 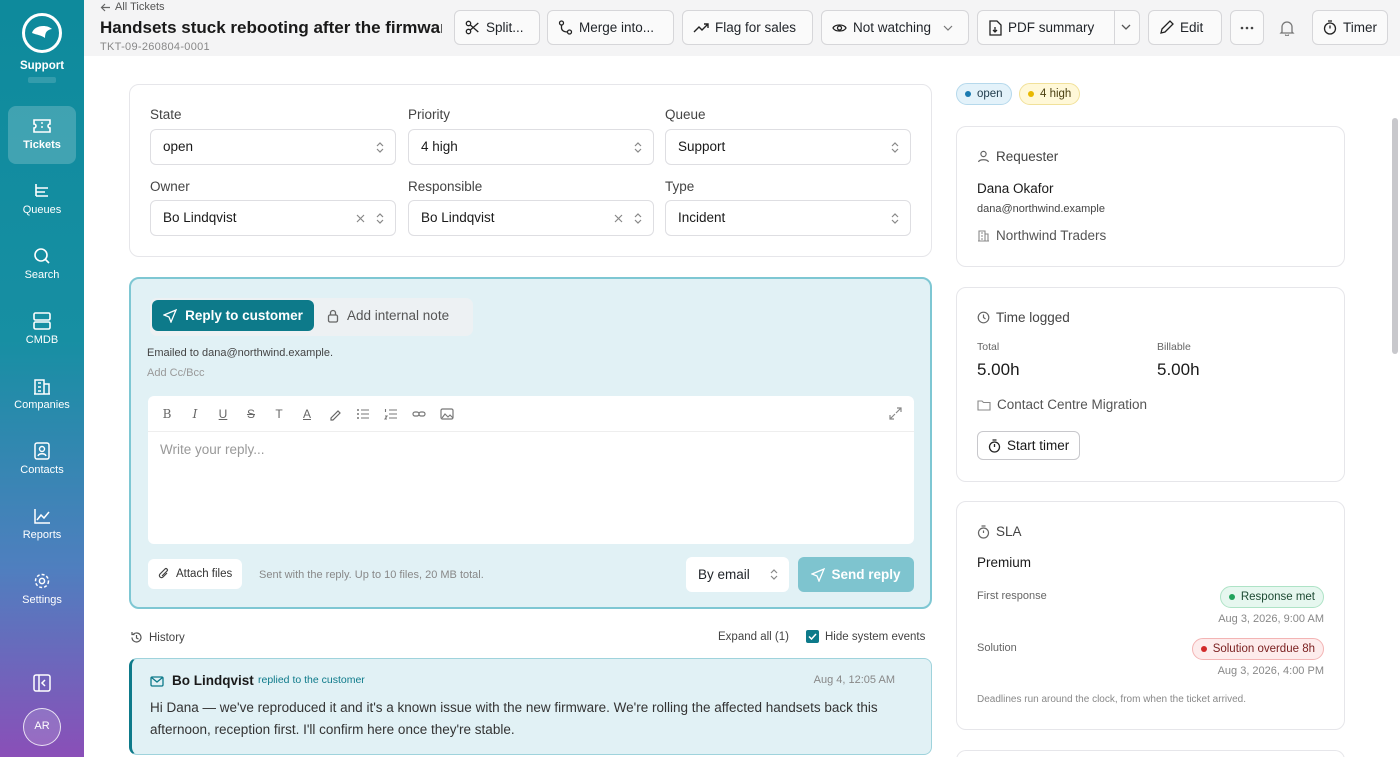 I want to click on channel-select: By email, so click(x=737, y=574).